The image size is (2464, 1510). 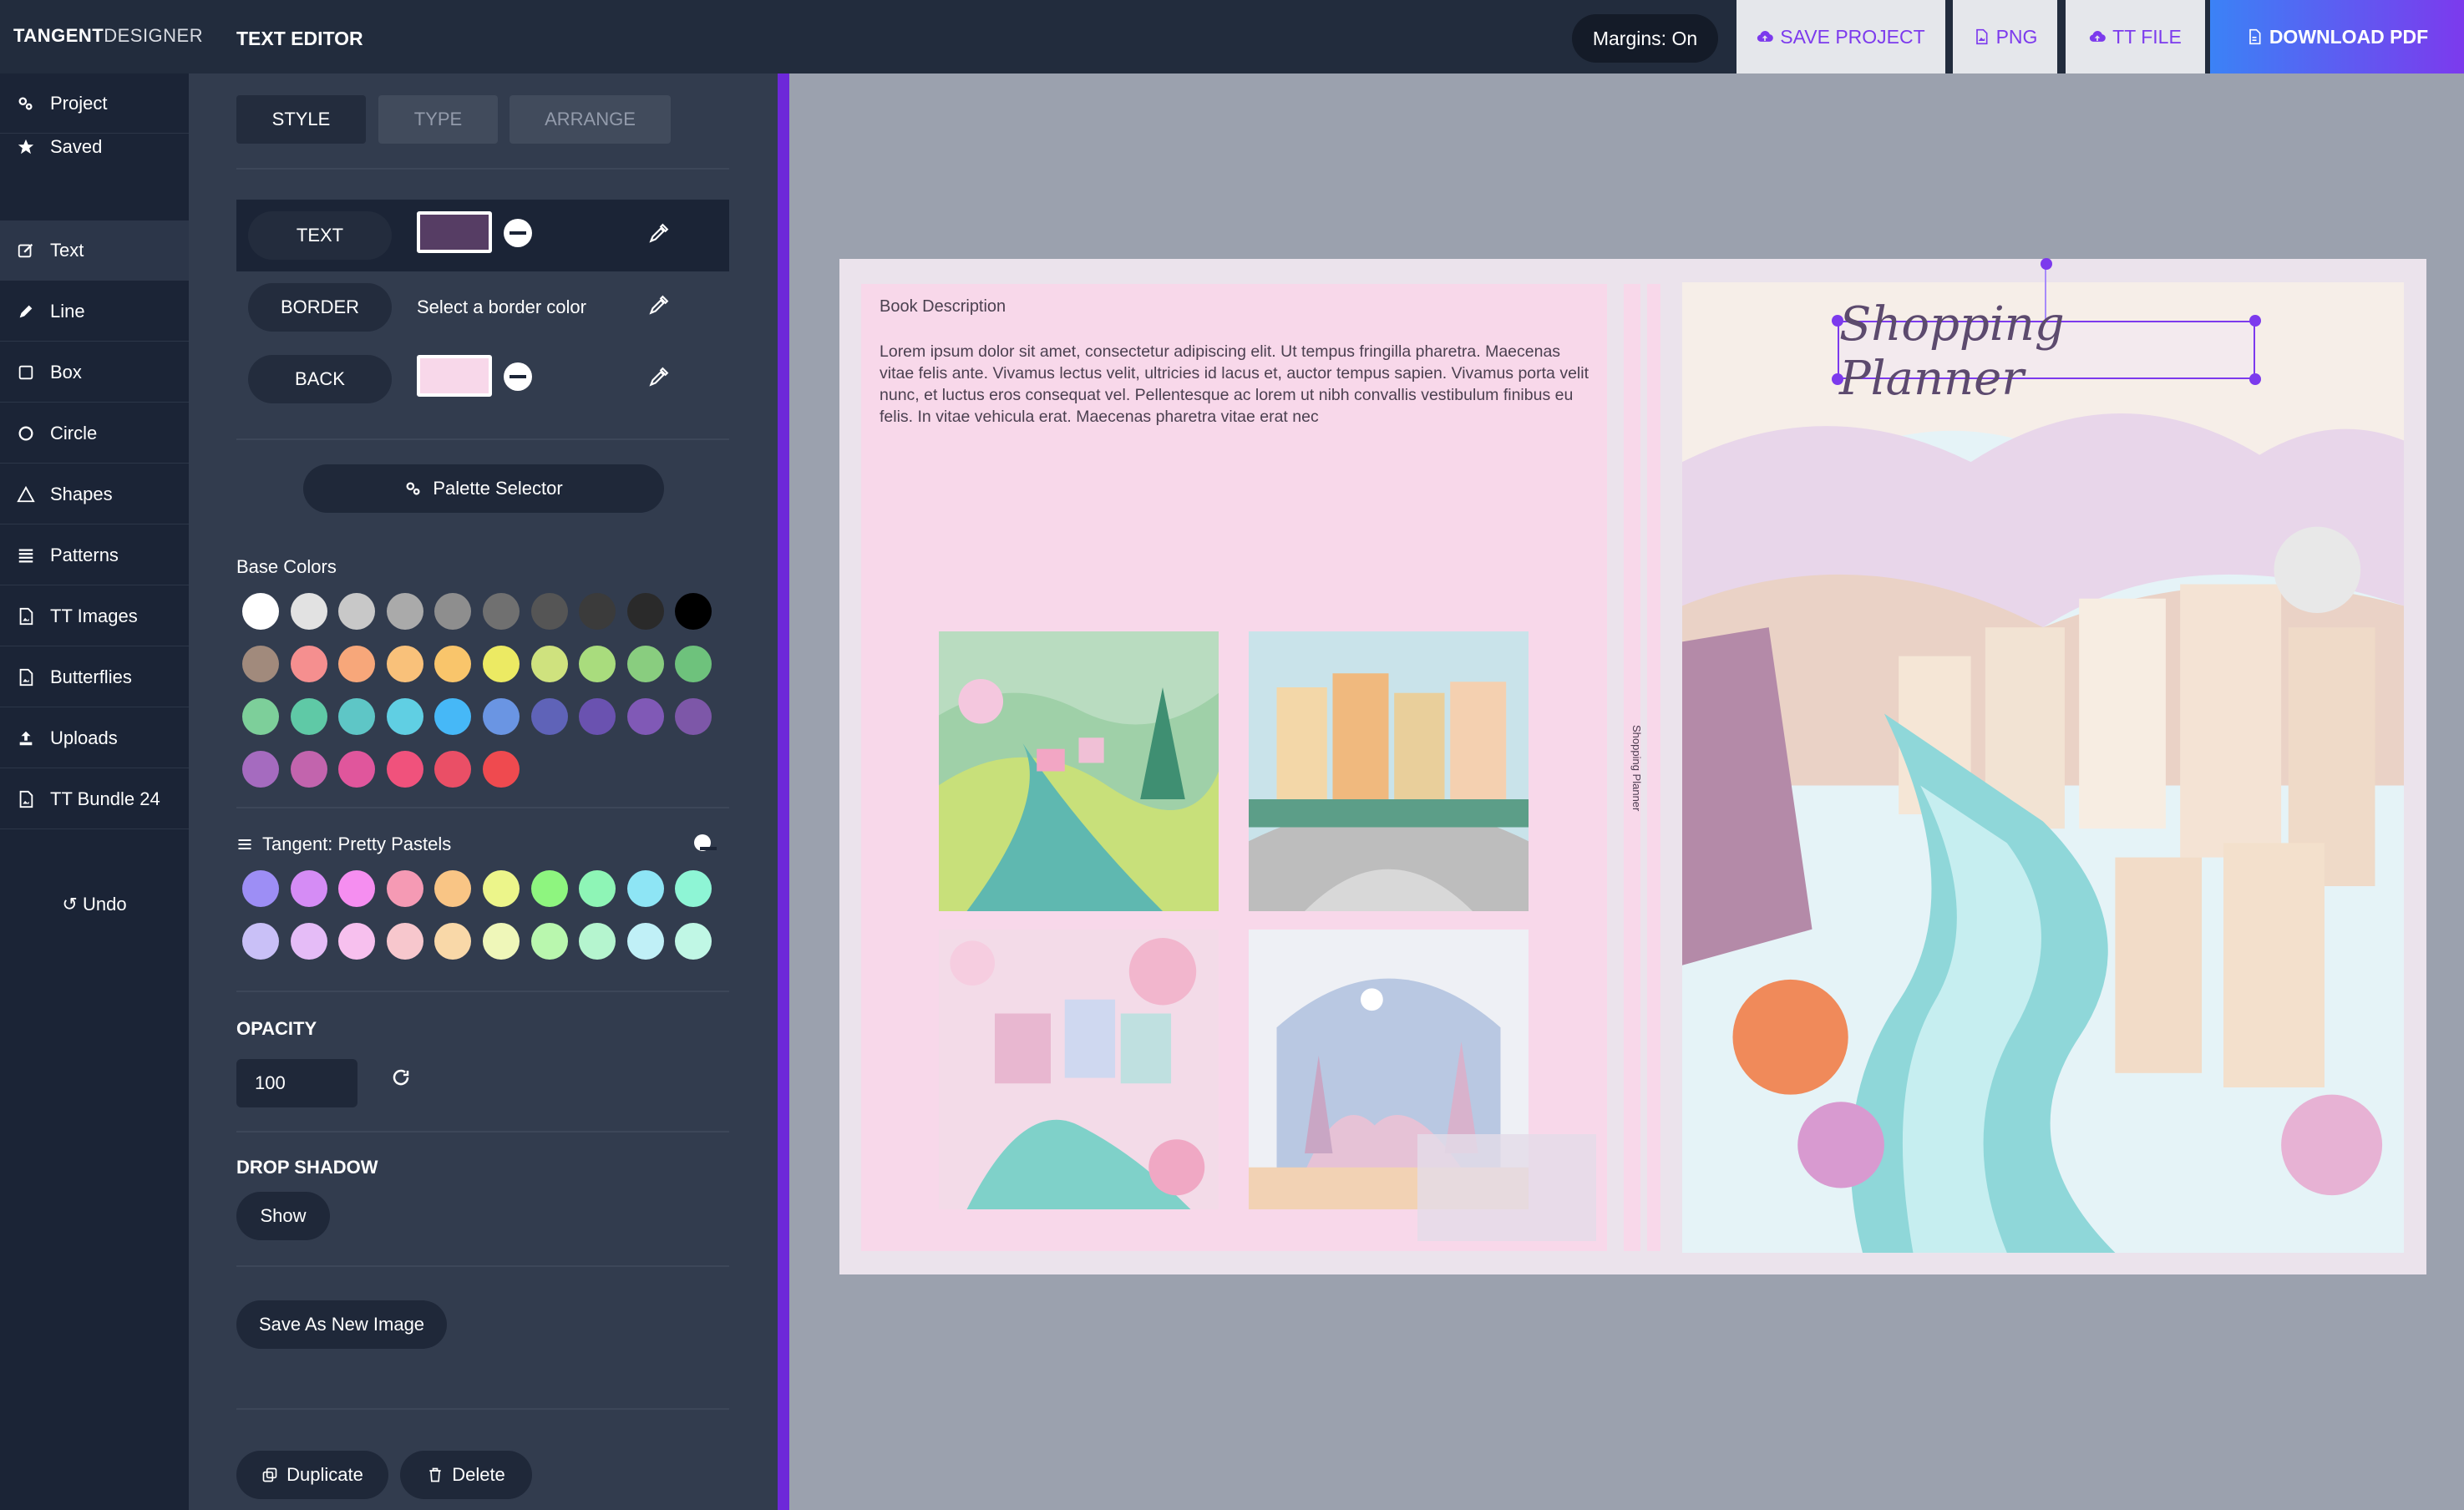 What do you see at coordinates (1635, 768) in the screenshot?
I see `spine-text: Shopping Planner` at bounding box center [1635, 768].